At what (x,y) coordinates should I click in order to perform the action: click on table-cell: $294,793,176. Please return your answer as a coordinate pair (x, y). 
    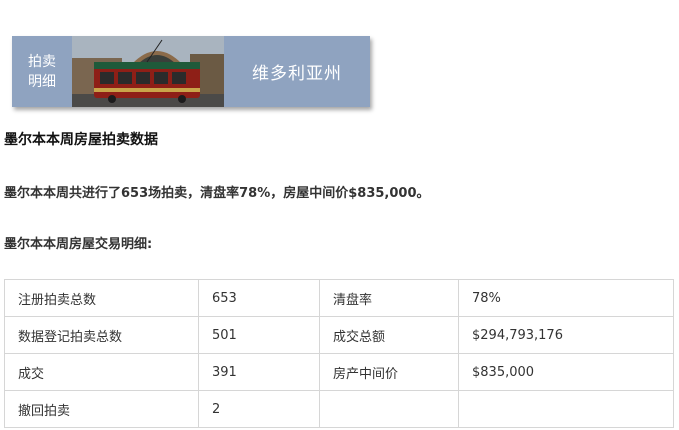
    Looking at the image, I should click on (566, 335).